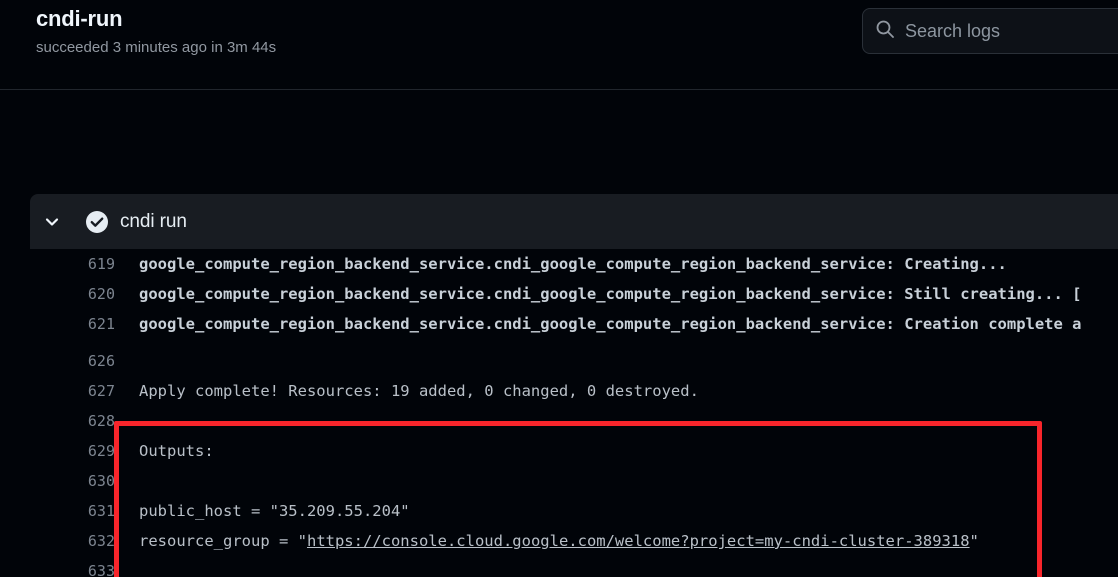 This screenshot has height=577, width=1118. I want to click on line-content: Outputs:, so click(176, 451).